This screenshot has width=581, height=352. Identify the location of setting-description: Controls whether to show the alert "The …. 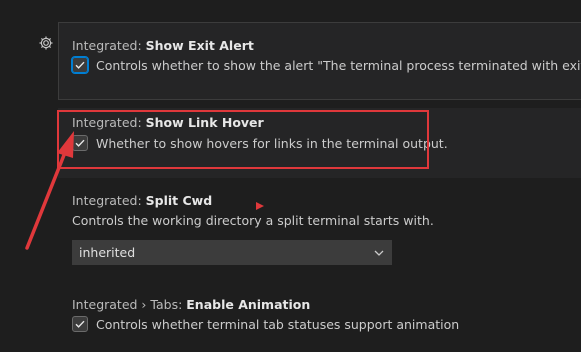
(338, 65).